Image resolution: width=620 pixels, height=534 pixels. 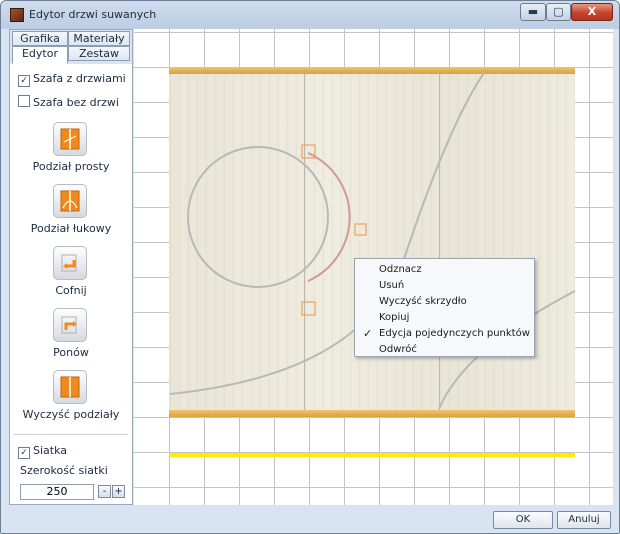 I want to click on title-bar: Edytor drzwi suwanych ▬ ▢ X, so click(x=310, y=15).